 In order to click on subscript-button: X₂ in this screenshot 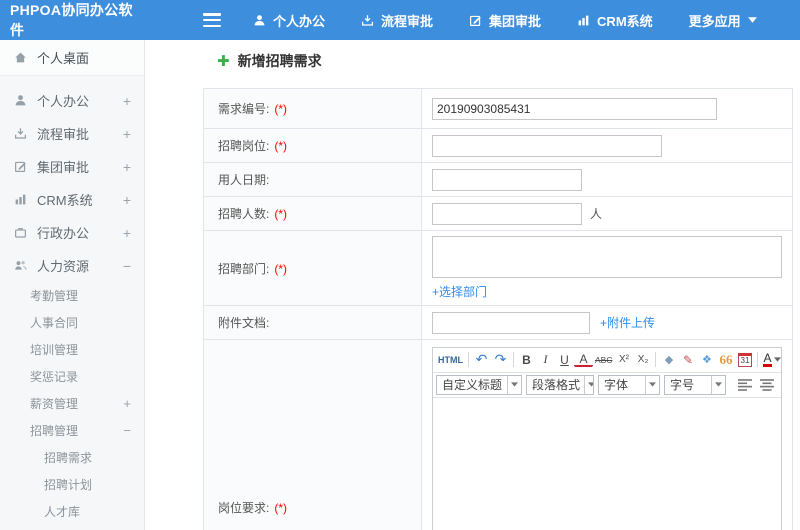, I will do `click(642, 360)`.